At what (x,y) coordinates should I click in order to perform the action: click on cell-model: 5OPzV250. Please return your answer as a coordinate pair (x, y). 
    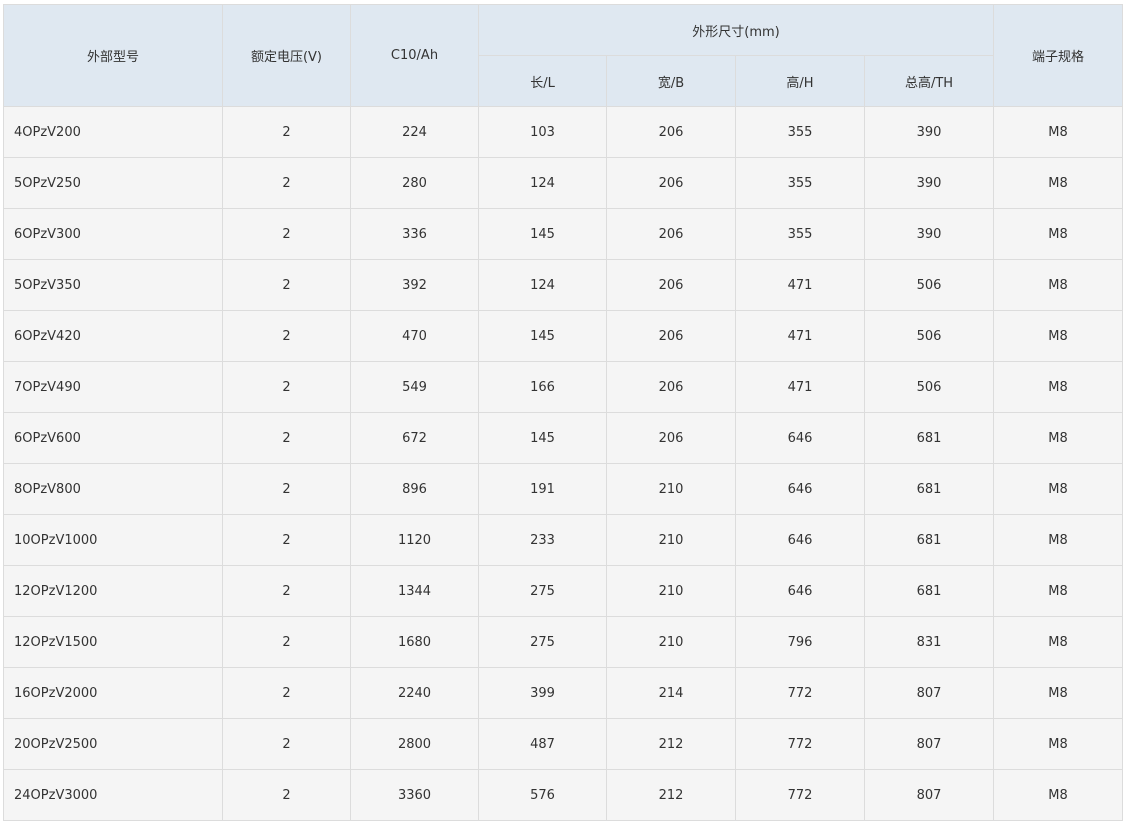
    Looking at the image, I should click on (113, 183).